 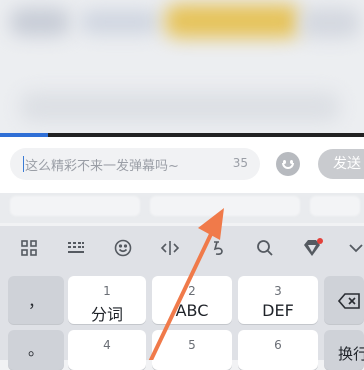 What do you see at coordinates (351, 354) in the screenshot?
I see `wrap-label: 换行` at bounding box center [351, 354].